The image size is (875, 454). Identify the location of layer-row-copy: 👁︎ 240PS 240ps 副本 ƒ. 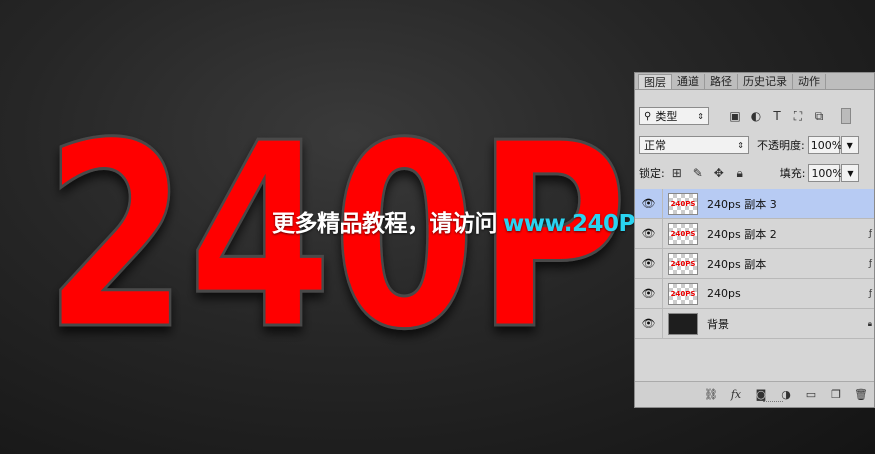
(754, 263).